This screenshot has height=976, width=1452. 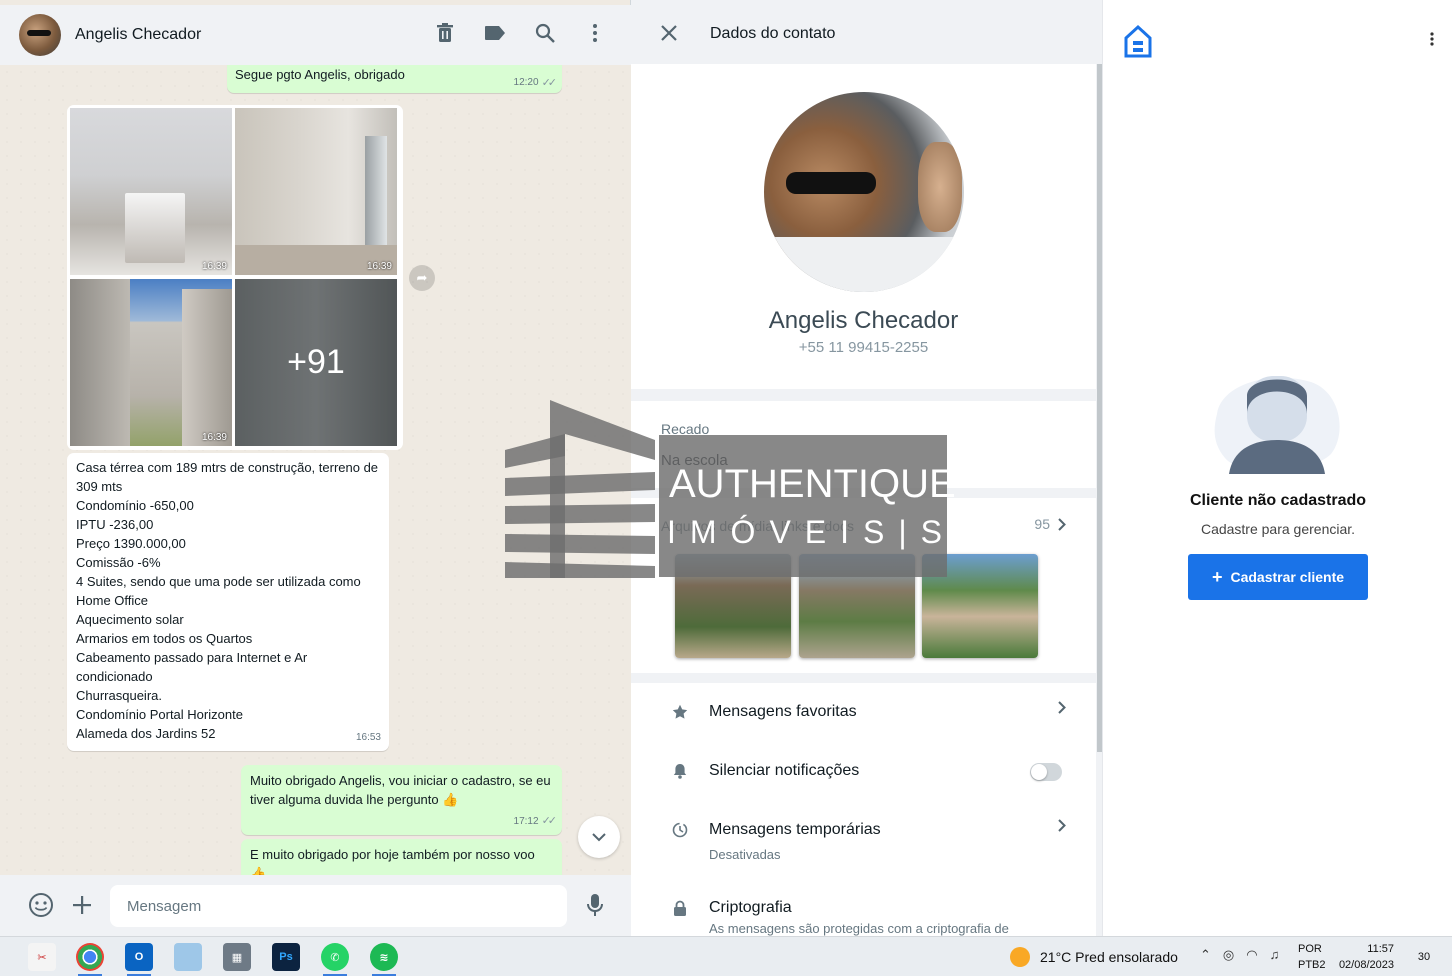 What do you see at coordinates (90, 959) in the screenshot?
I see `chrome-icon` at bounding box center [90, 959].